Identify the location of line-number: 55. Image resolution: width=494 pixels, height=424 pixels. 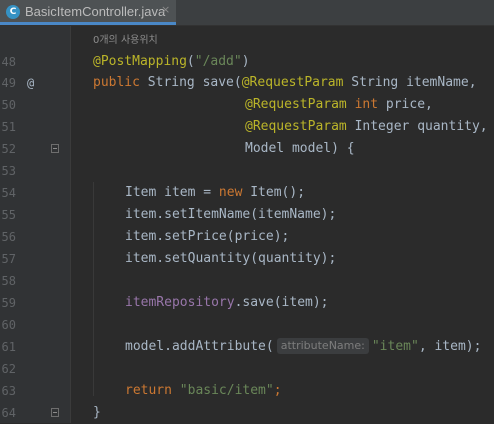
(8, 215).